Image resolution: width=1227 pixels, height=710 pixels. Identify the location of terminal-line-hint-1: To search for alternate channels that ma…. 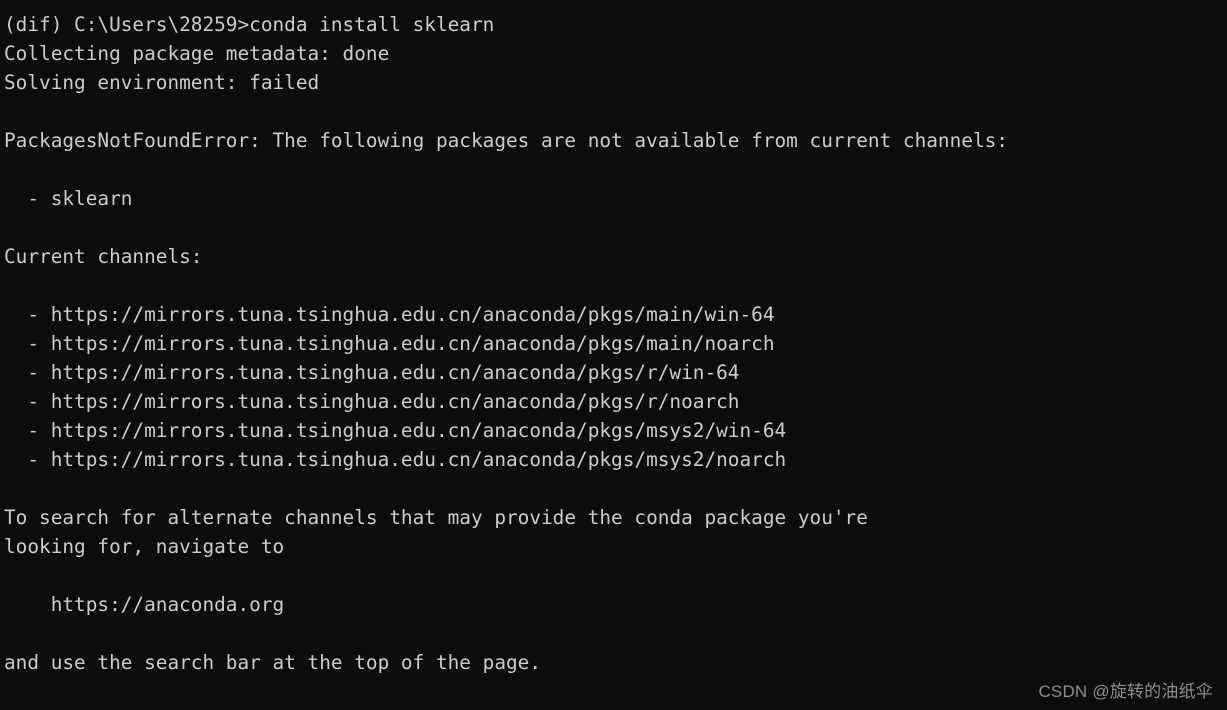
(436, 517).